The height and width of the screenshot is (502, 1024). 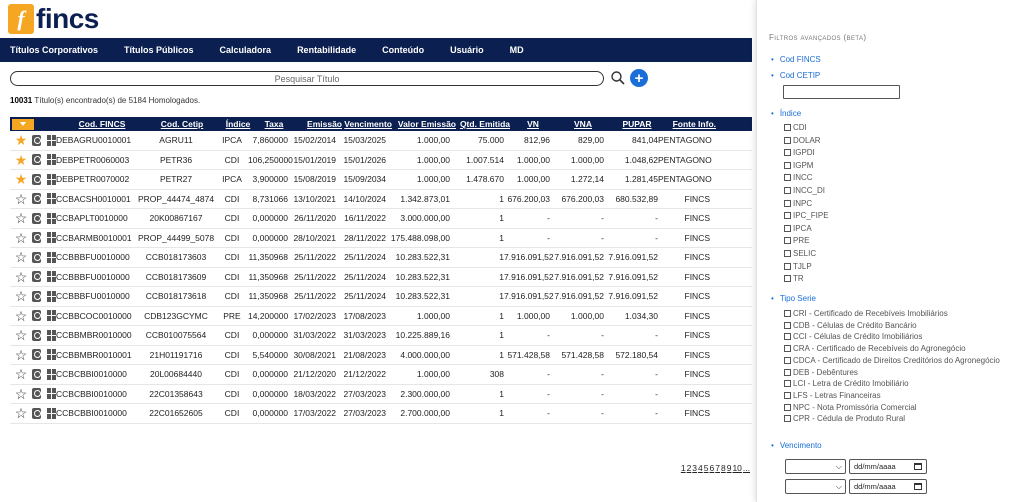 What do you see at coordinates (853, 336) in the screenshot?
I see `tipo-serie-option: CCI - Células de Crédito Imobiliários` at bounding box center [853, 336].